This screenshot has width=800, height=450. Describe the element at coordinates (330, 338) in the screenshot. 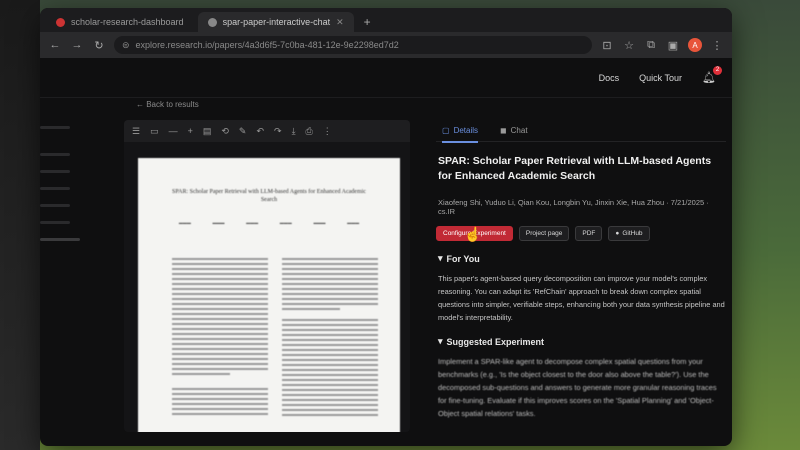

I see `pdf-column-right` at that location.